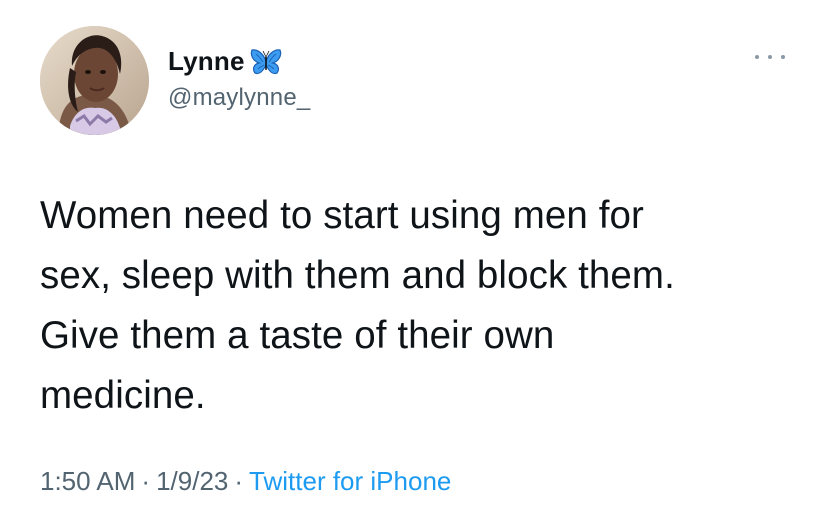 The image size is (827, 520). Describe the element at coordinates (206, 61) in the screenshot. I see `display-name: Lynne` at that location.